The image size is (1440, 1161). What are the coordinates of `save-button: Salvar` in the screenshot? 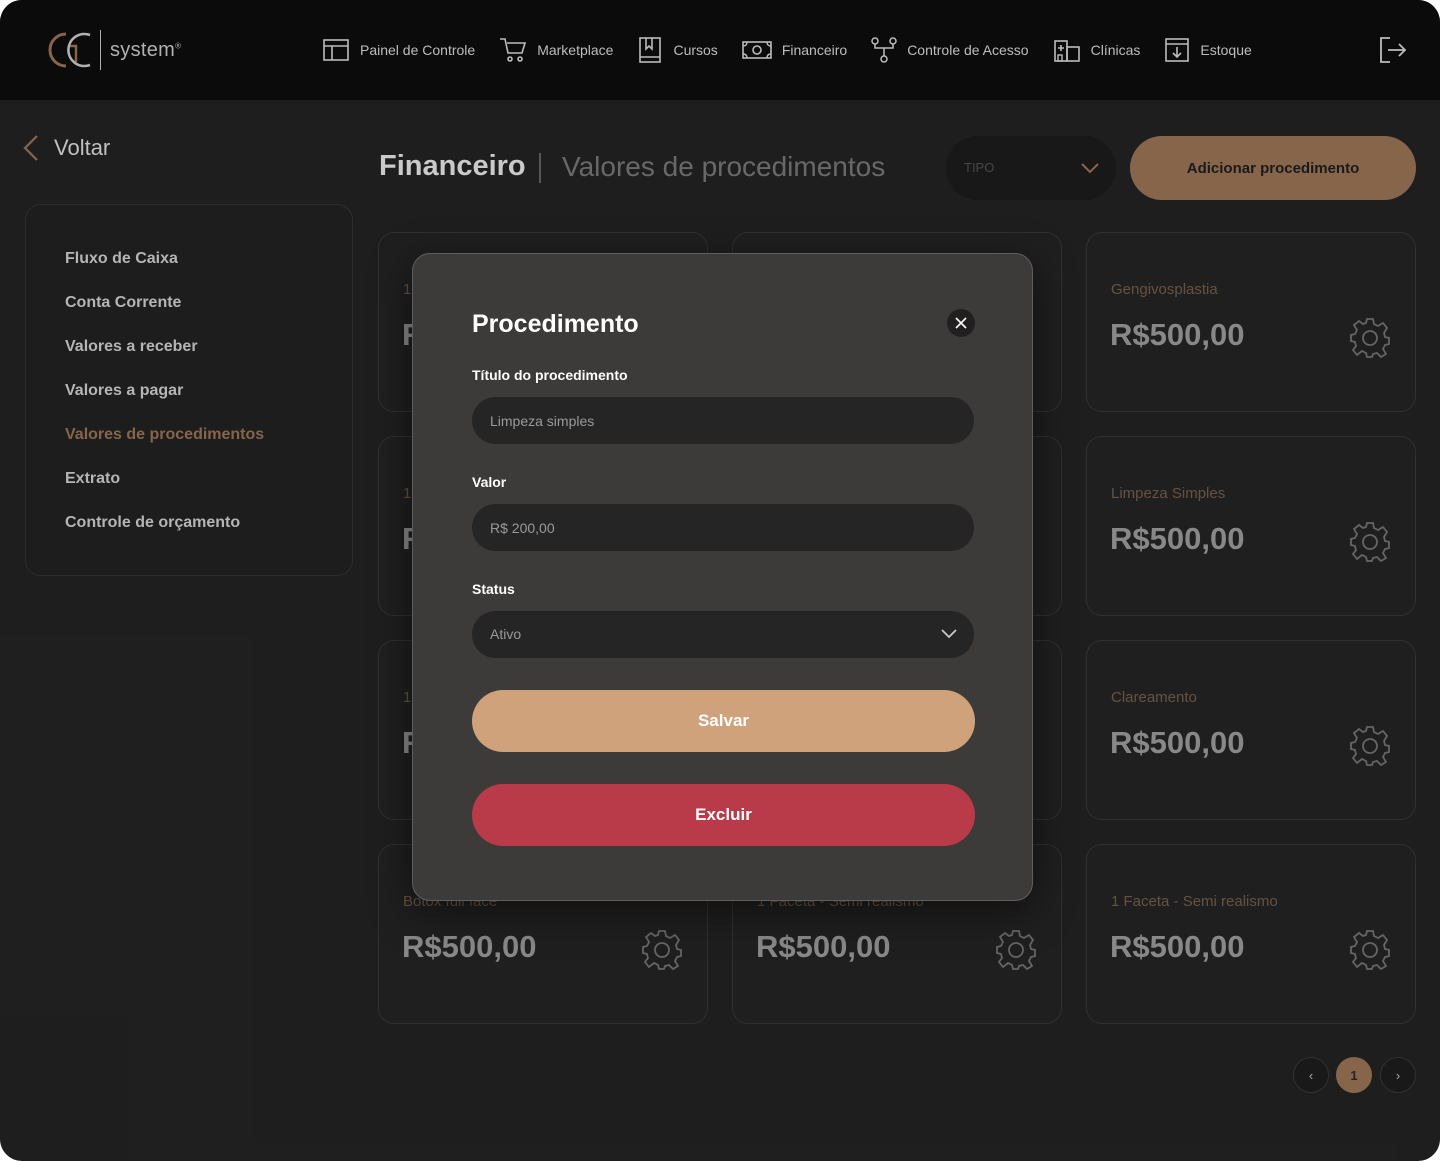 It's located at (723, 721).